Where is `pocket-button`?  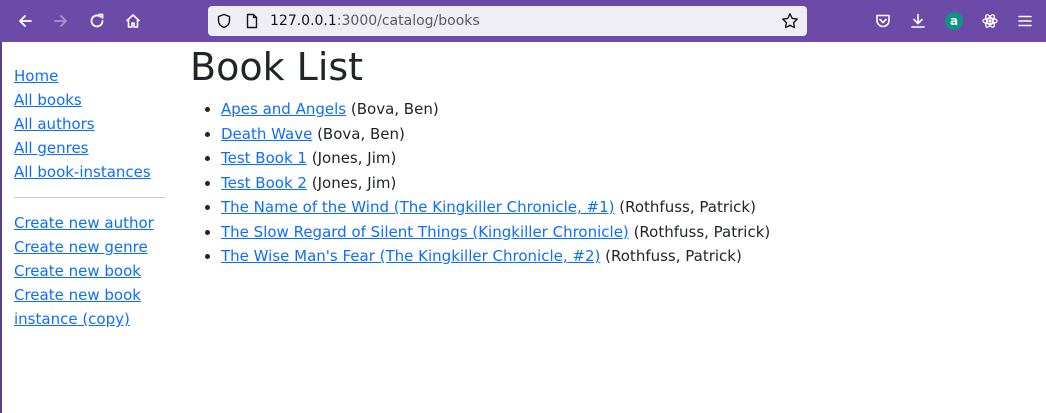
pocket-button is located at coordinates (883, 21).